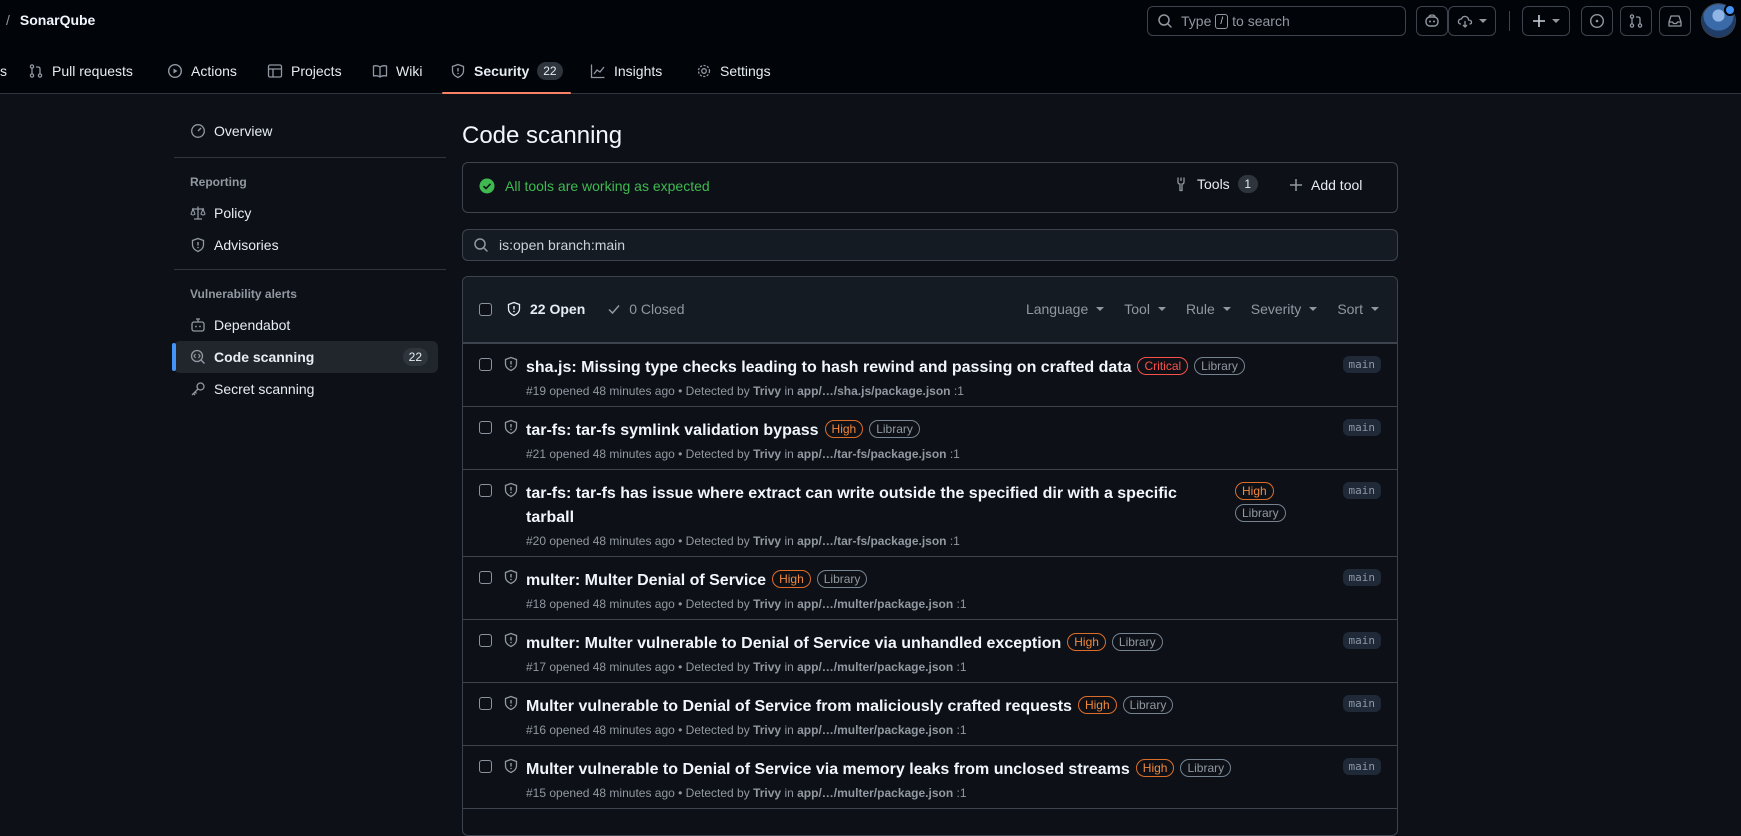  What do you see at coordinates (485, 309) in the screenshot?
I see `select-all-checkbox` at bounding box center [485, 309].